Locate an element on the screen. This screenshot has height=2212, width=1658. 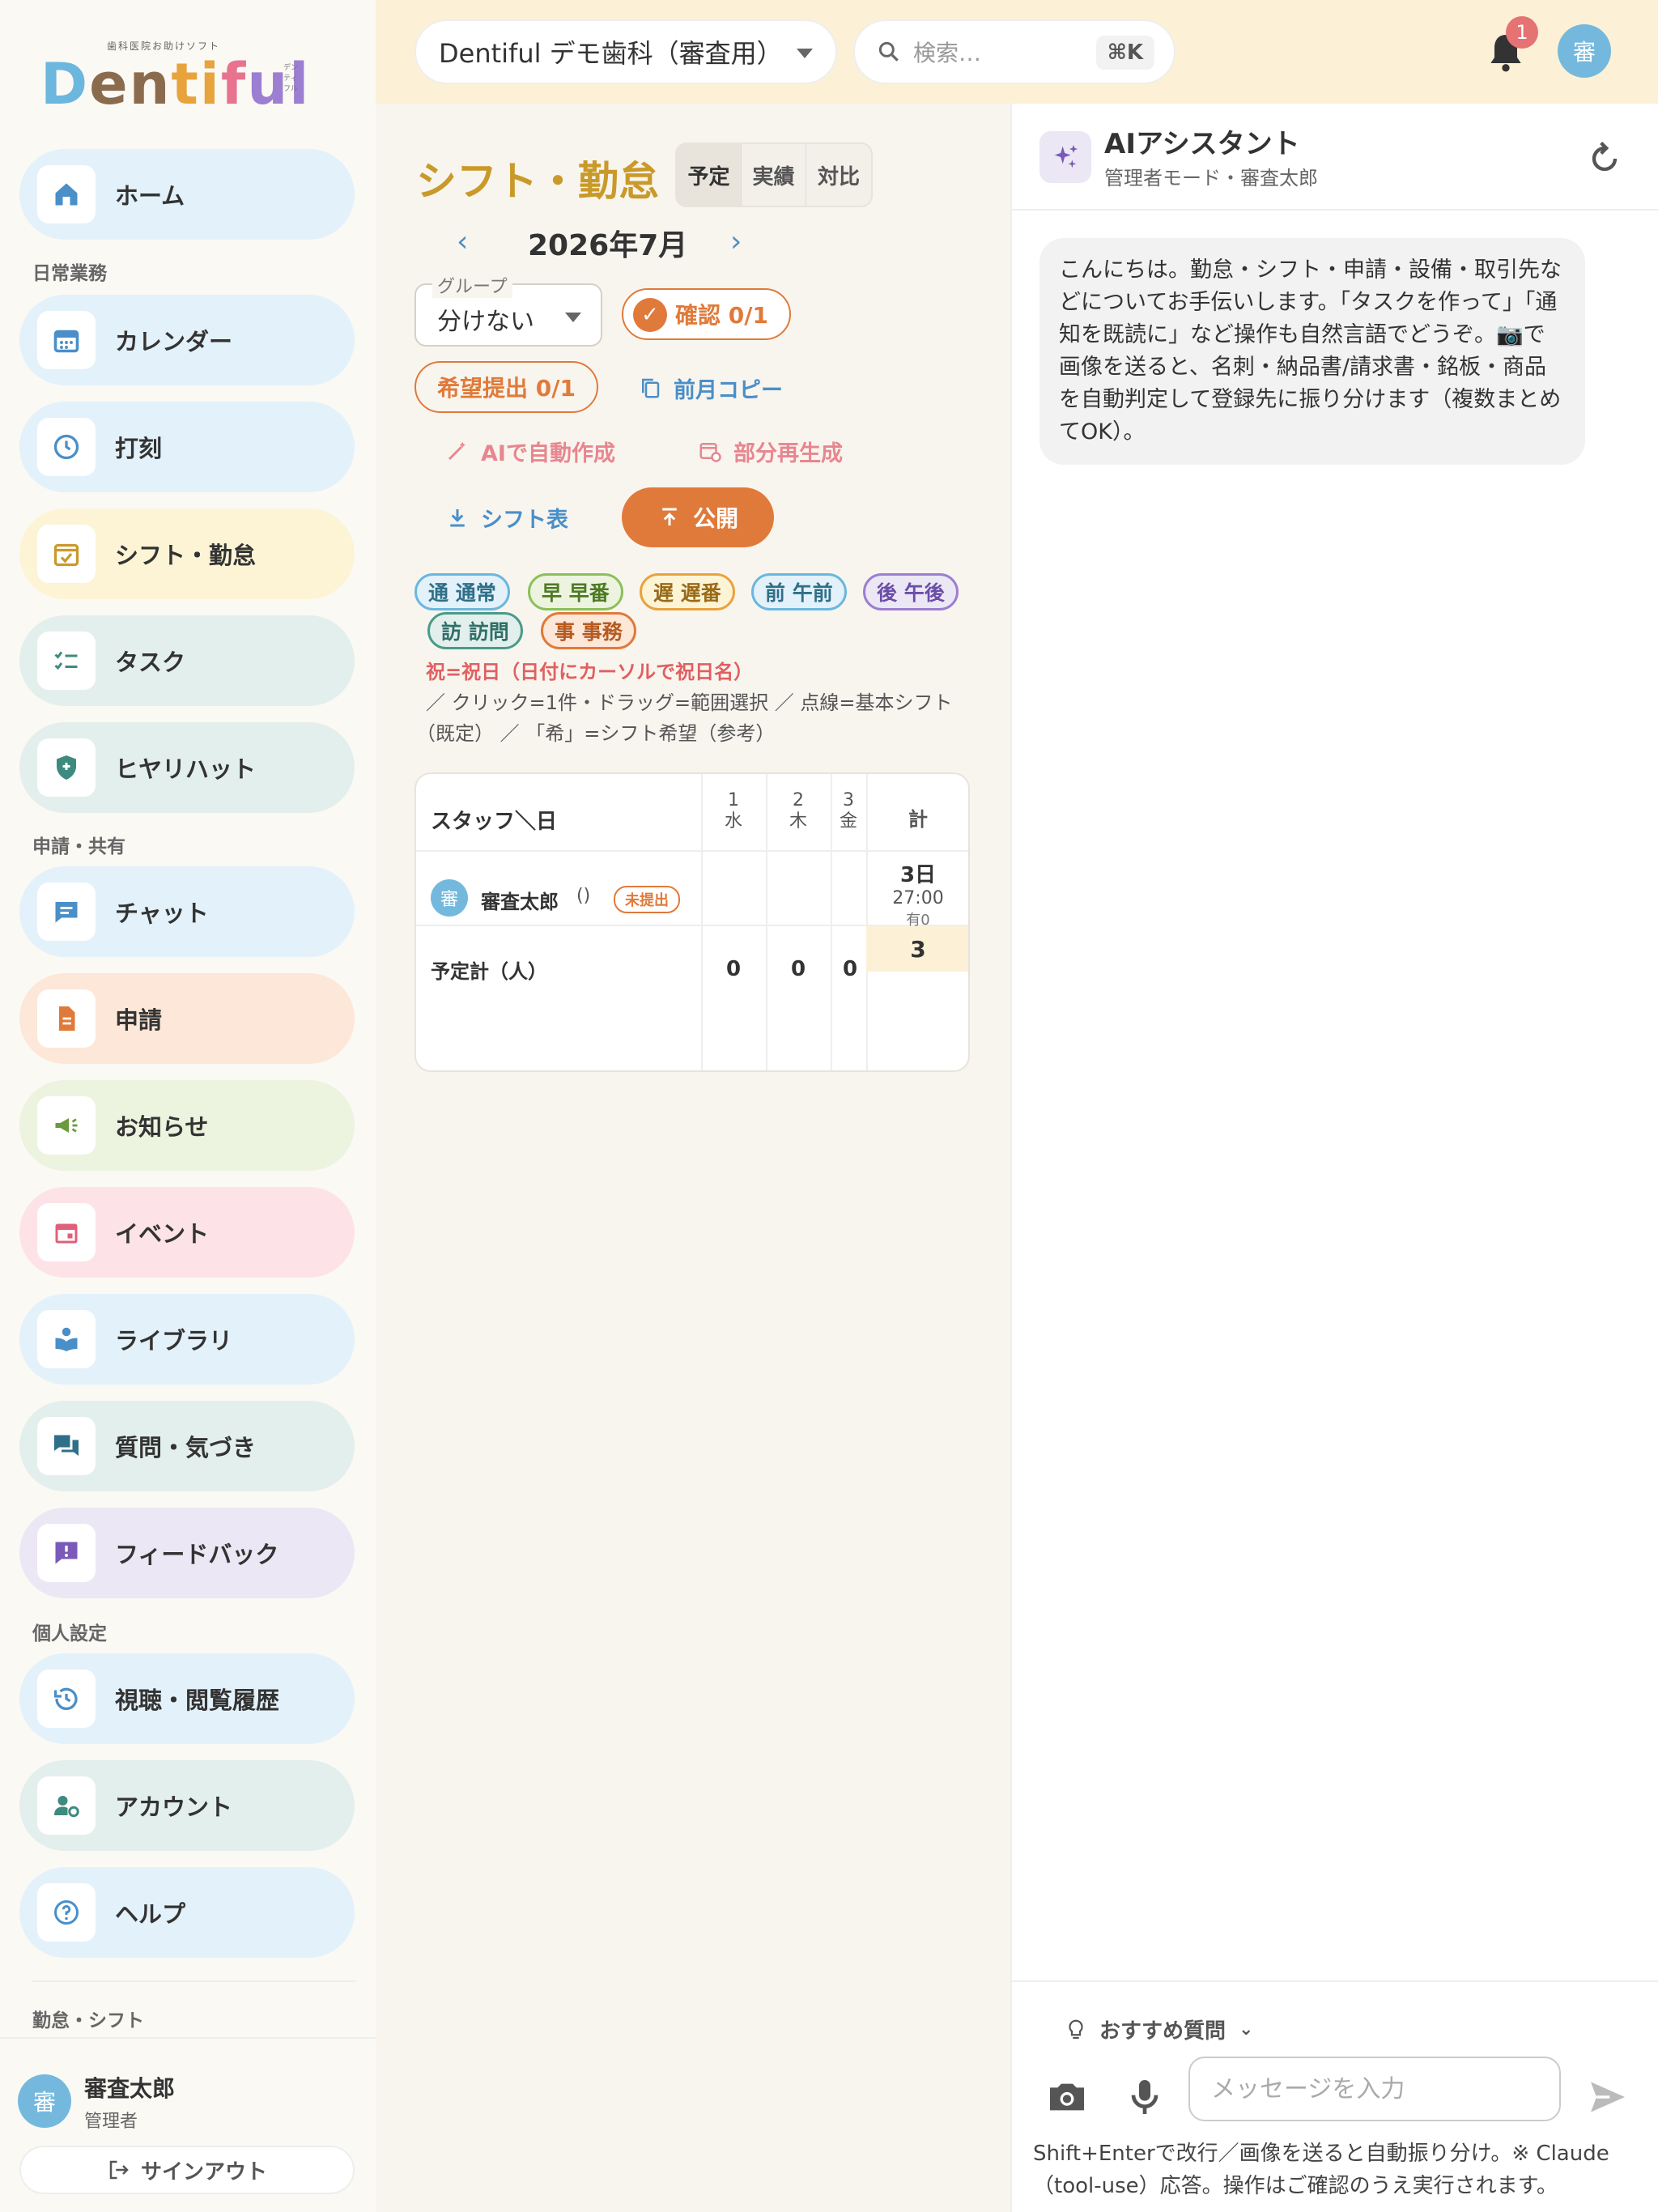
section-personal: 個人設定 is located at coordinates (69, 1633).